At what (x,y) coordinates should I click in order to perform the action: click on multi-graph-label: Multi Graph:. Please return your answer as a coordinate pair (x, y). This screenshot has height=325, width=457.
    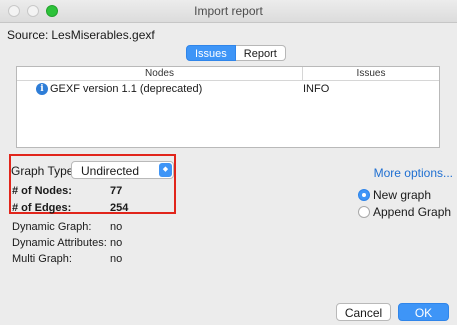
    Looking at the image, I should click on (42, 259).